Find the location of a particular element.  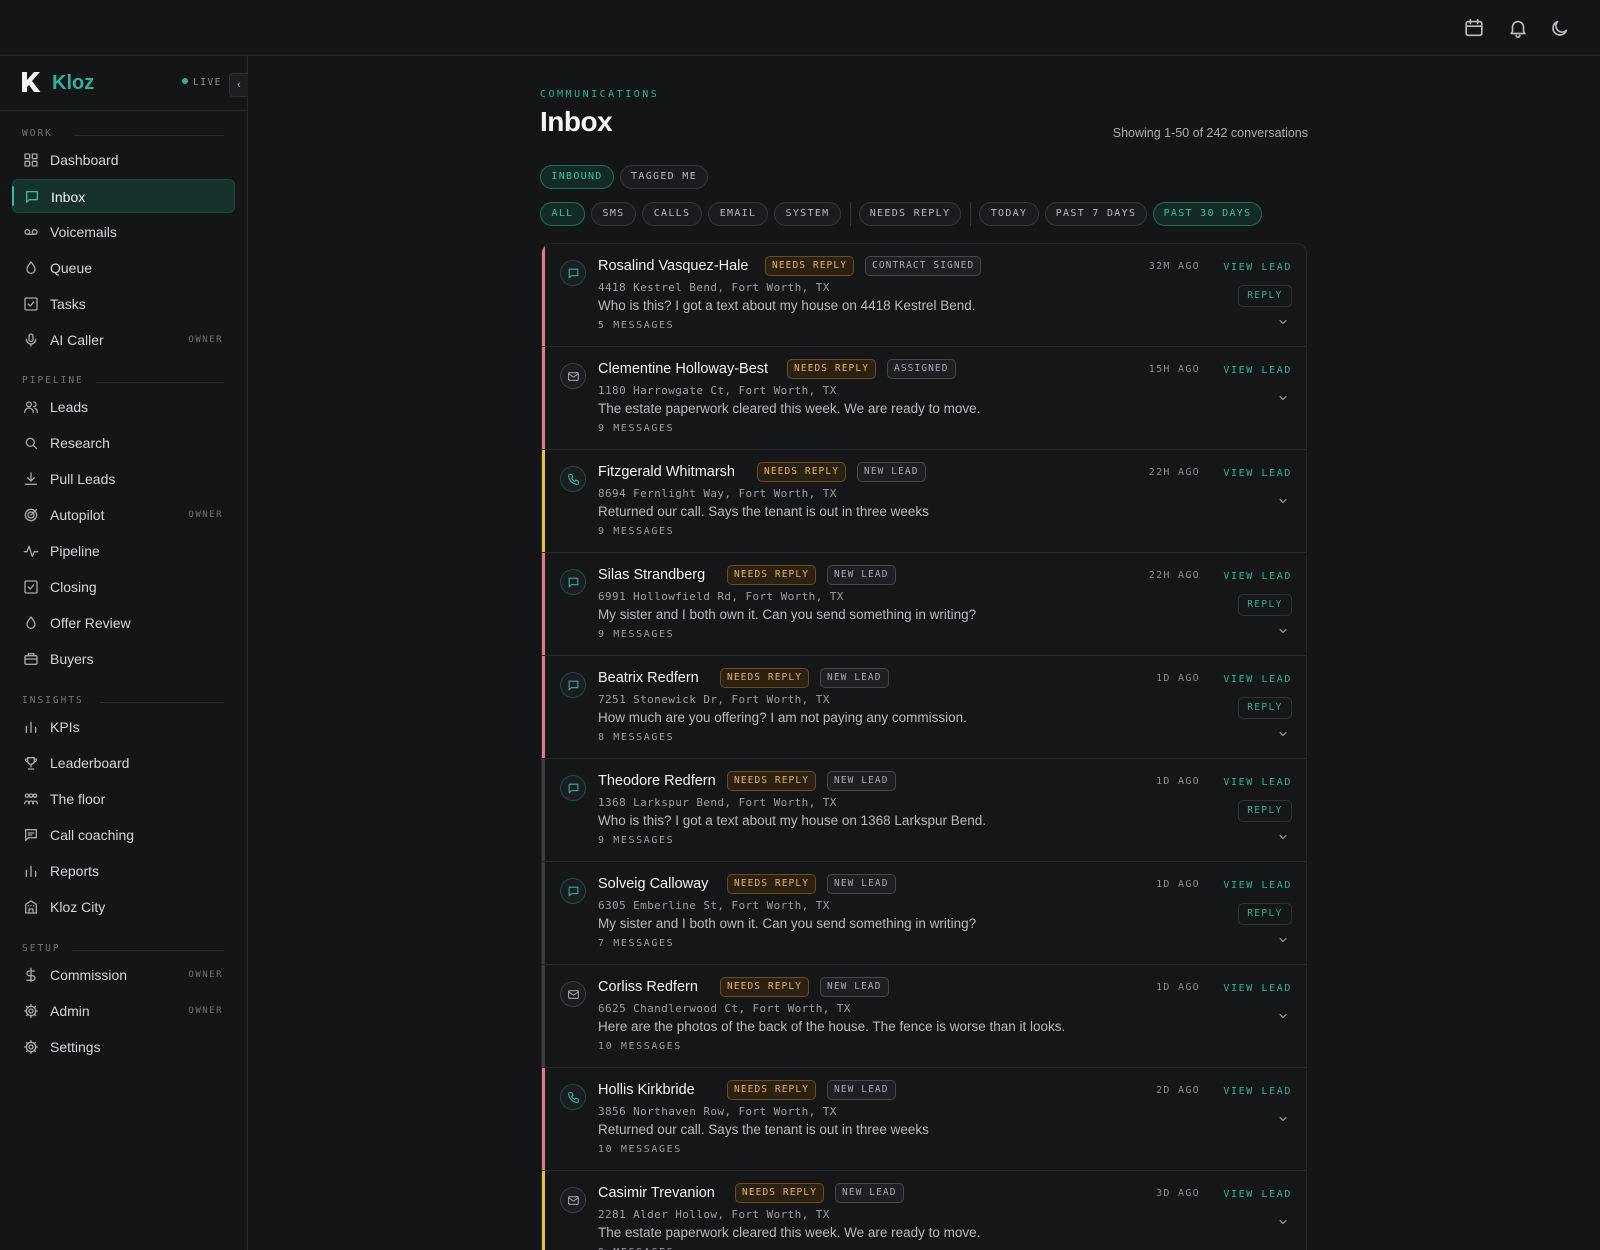

sidebar-item-kpis: KPIs is located at coordinates (123, 727).